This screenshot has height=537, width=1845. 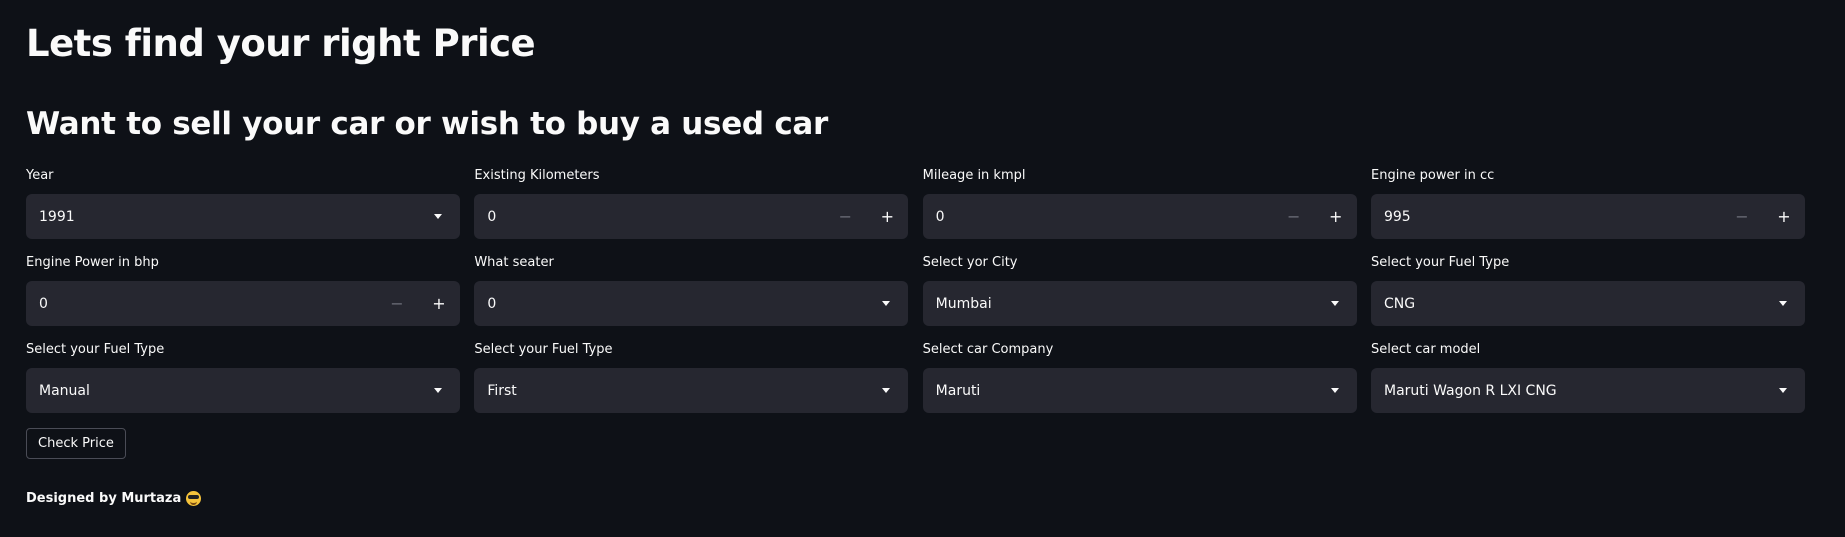 I want to click on field-label: Select car Company, so click(x=988, y=349).